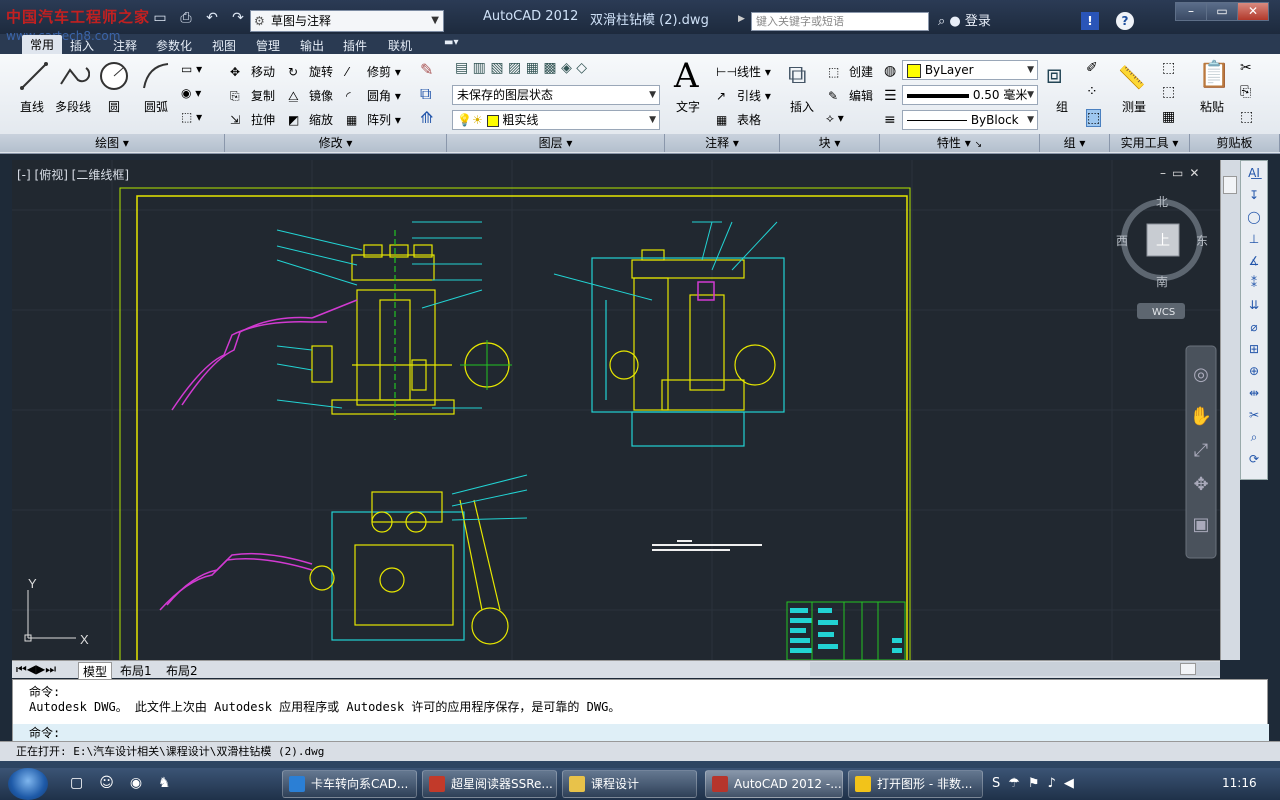 Image resolution: width=1280 pixels, height=800 pixels. What do you see at coordinates (373, 120) in the screenshot?
I see `array-button: ▦ 阵列 ▾` at bounding box center [373, 120].